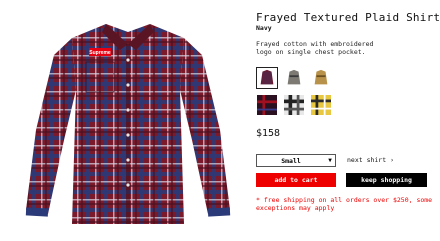  I want to click on swatch-white-black, so click(294, 105).